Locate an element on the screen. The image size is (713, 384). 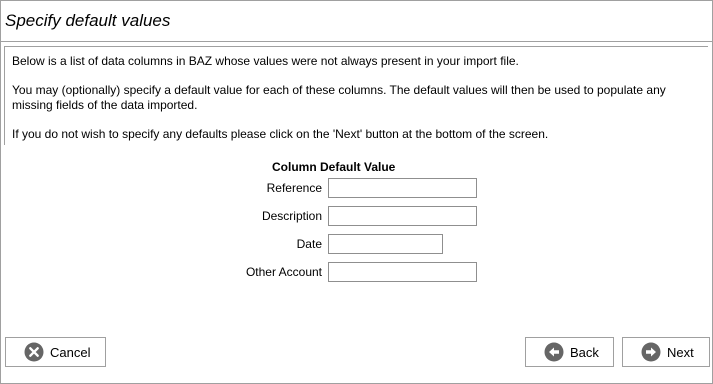
reference-label: Reference is located at coordinates (294, 188).